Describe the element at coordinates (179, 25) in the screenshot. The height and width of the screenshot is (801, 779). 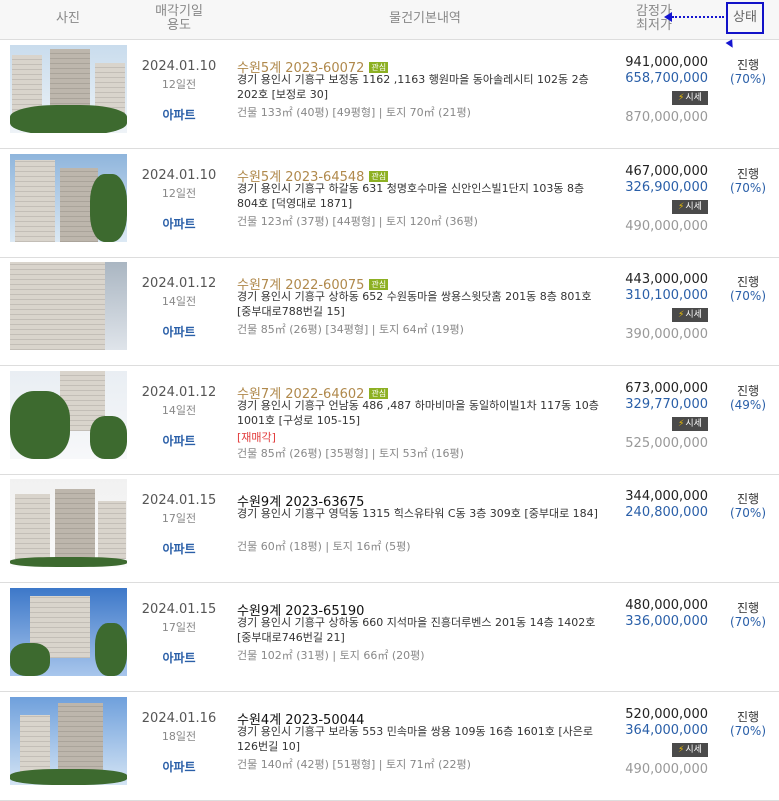
I see `header-use: 용도` at that location.